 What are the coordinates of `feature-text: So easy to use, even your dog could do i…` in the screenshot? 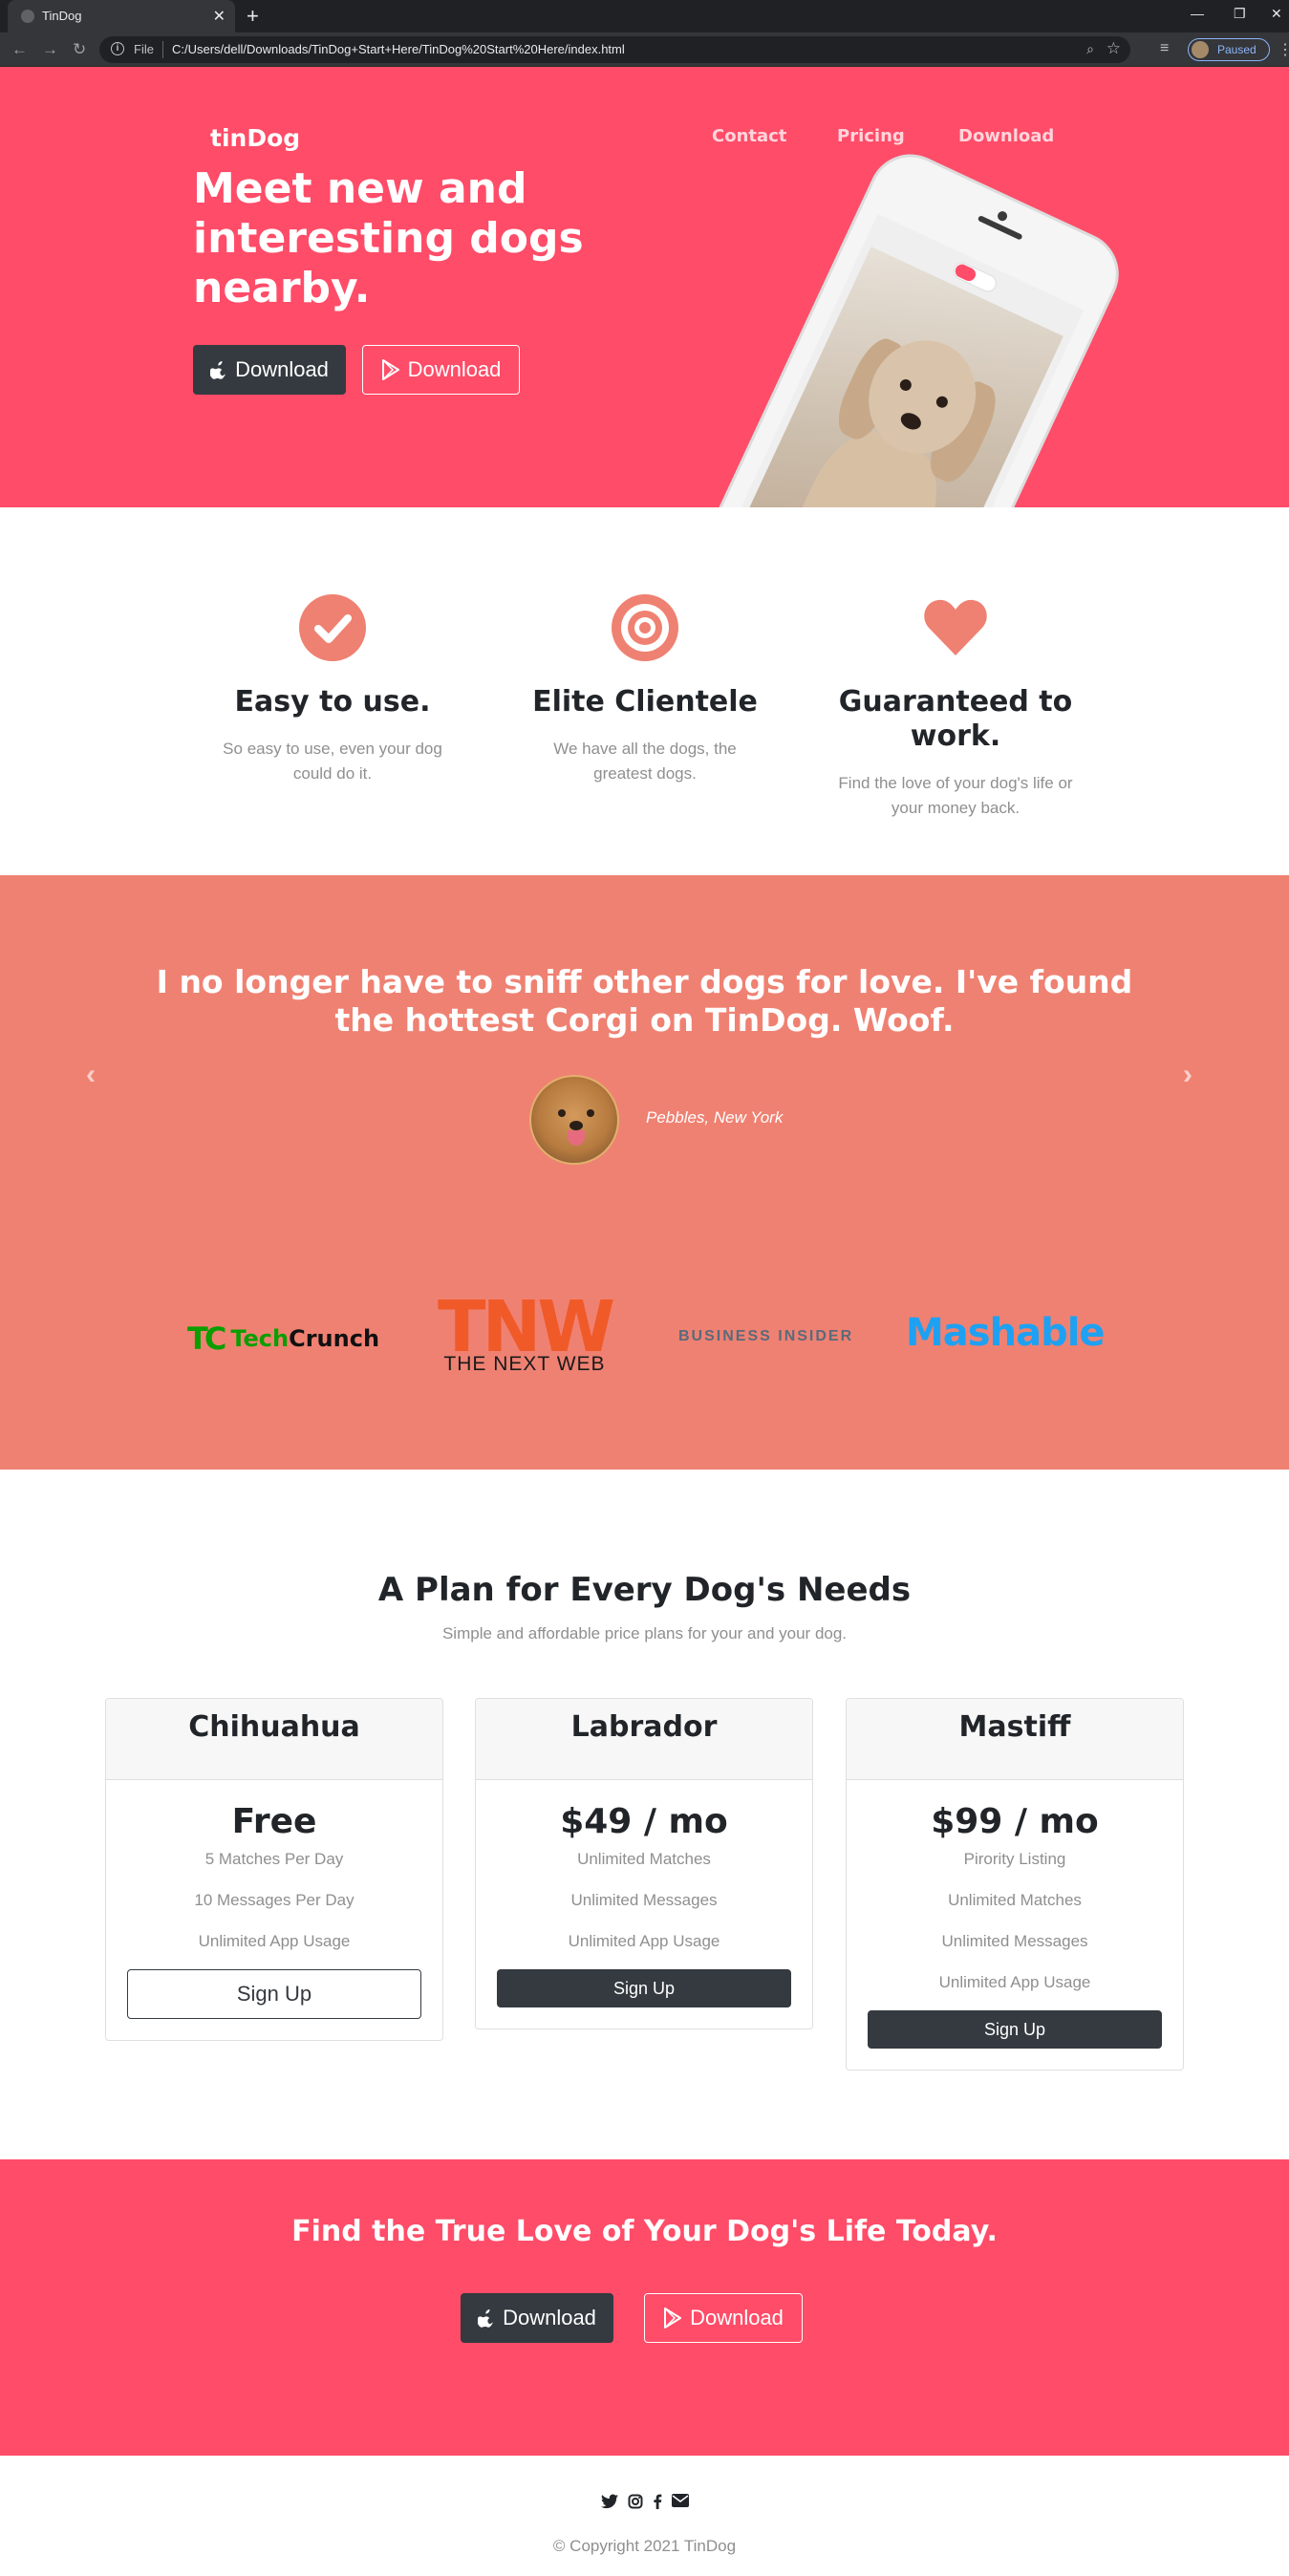 It's located at (332, 761).